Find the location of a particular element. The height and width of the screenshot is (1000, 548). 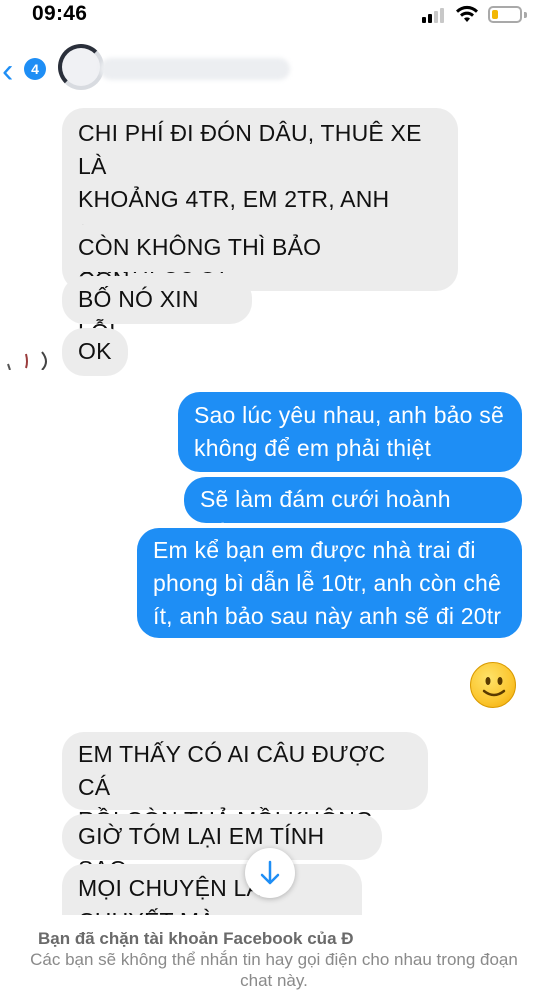

message-line: EM THẤY CÓ AI CÂU ĐƯỢC CÁ is located at coordinates (232, 770).